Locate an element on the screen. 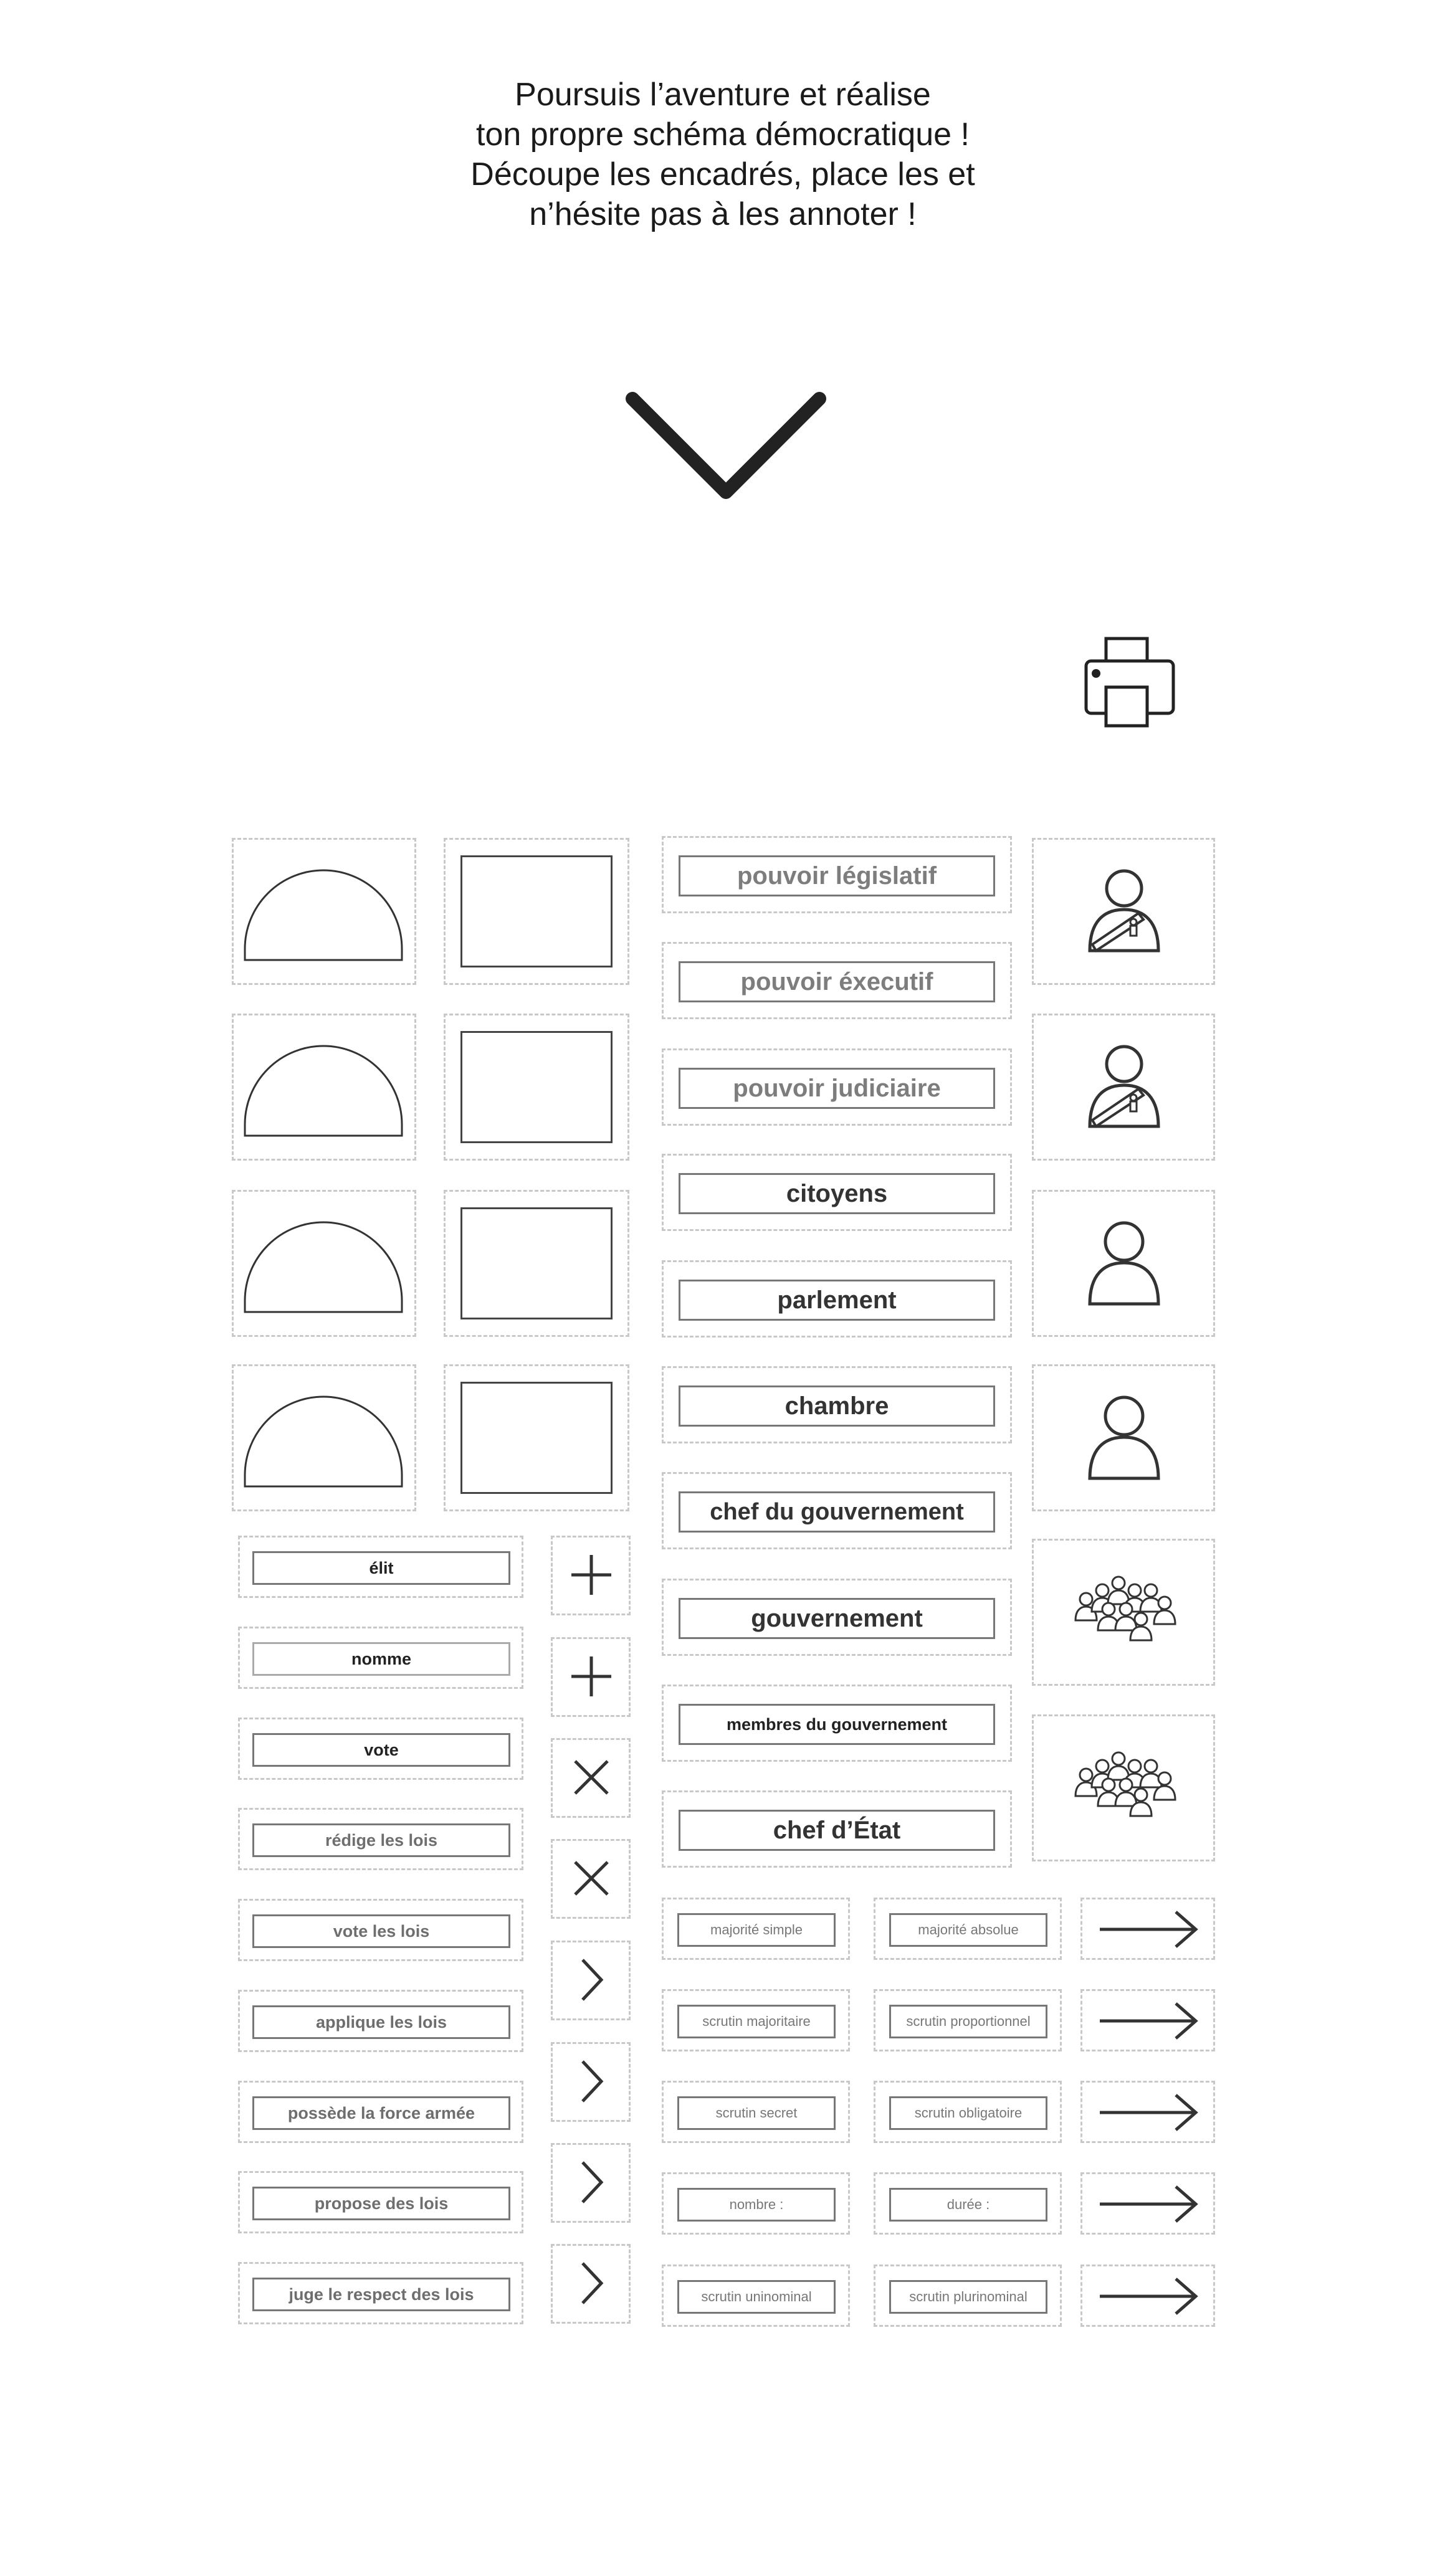 Image resolution: width=1445 pixels, height=2576 pixels. action-card: vote is located at coordinates (380, 1749).